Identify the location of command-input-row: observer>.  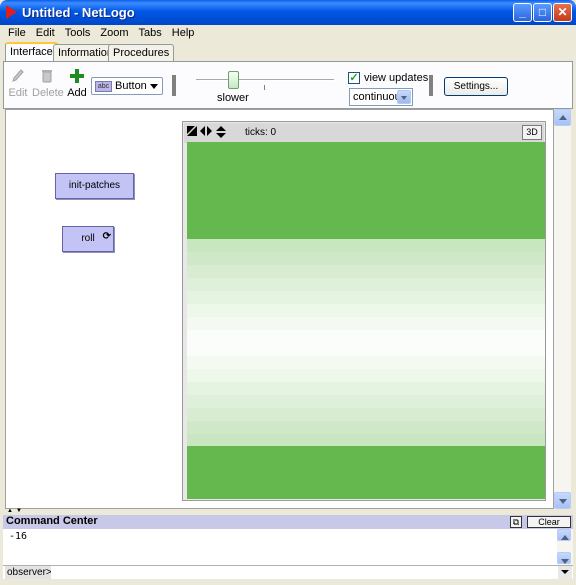
(288, 572).